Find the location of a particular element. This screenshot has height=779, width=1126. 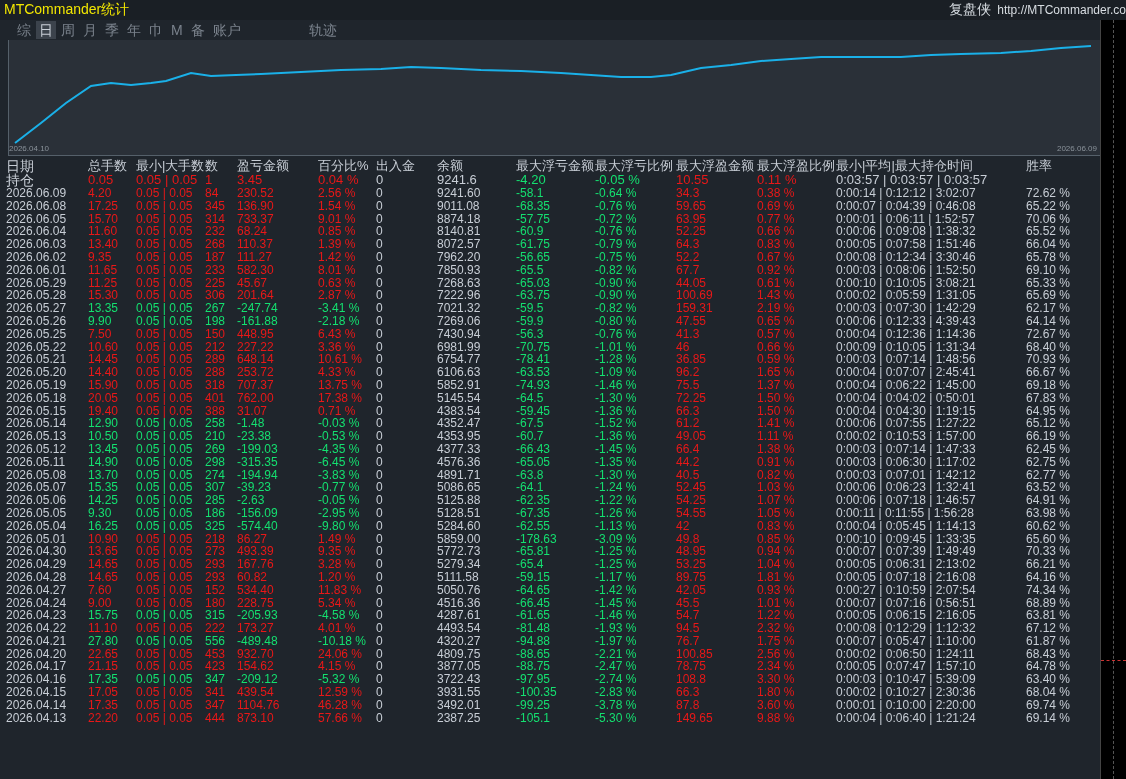

win-rate-cell-text: 74.34 % is located at coordinates (1049, 590).